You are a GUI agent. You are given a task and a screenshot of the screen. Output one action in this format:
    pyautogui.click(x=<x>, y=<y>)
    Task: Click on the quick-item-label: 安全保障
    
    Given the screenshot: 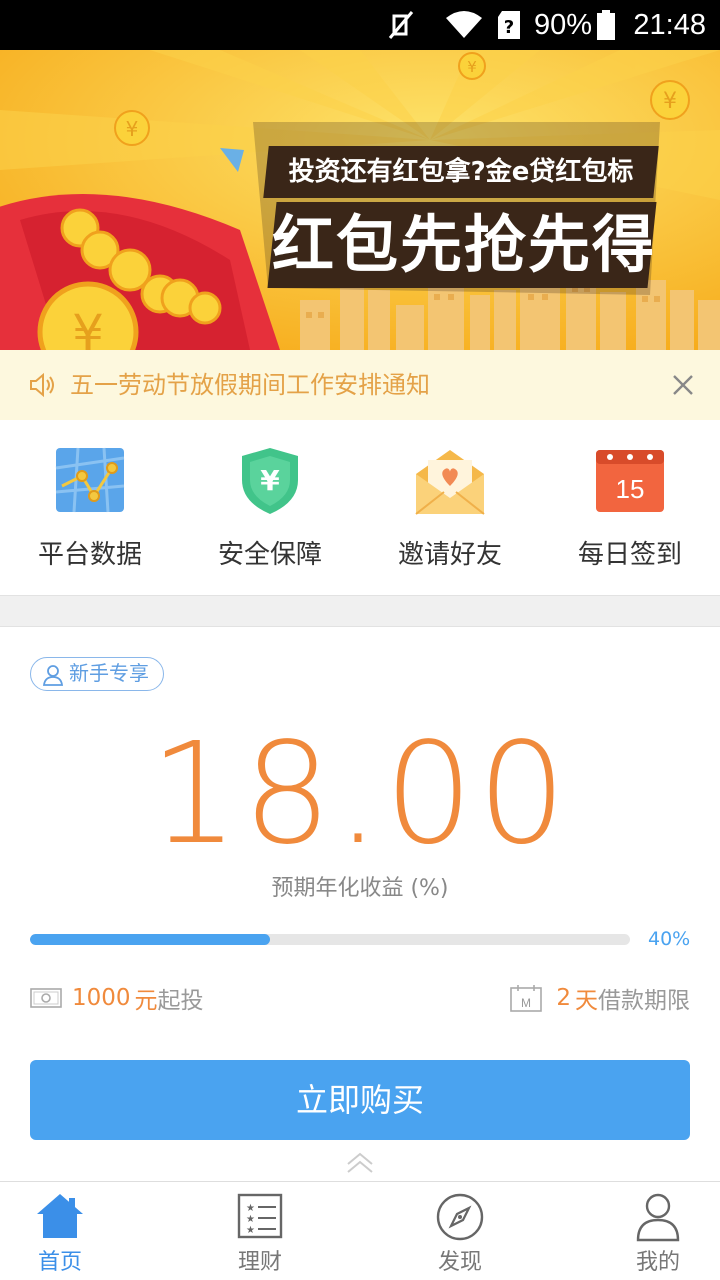 What is the action you would take?
    pyautogui.click(x=269, y=555)
    